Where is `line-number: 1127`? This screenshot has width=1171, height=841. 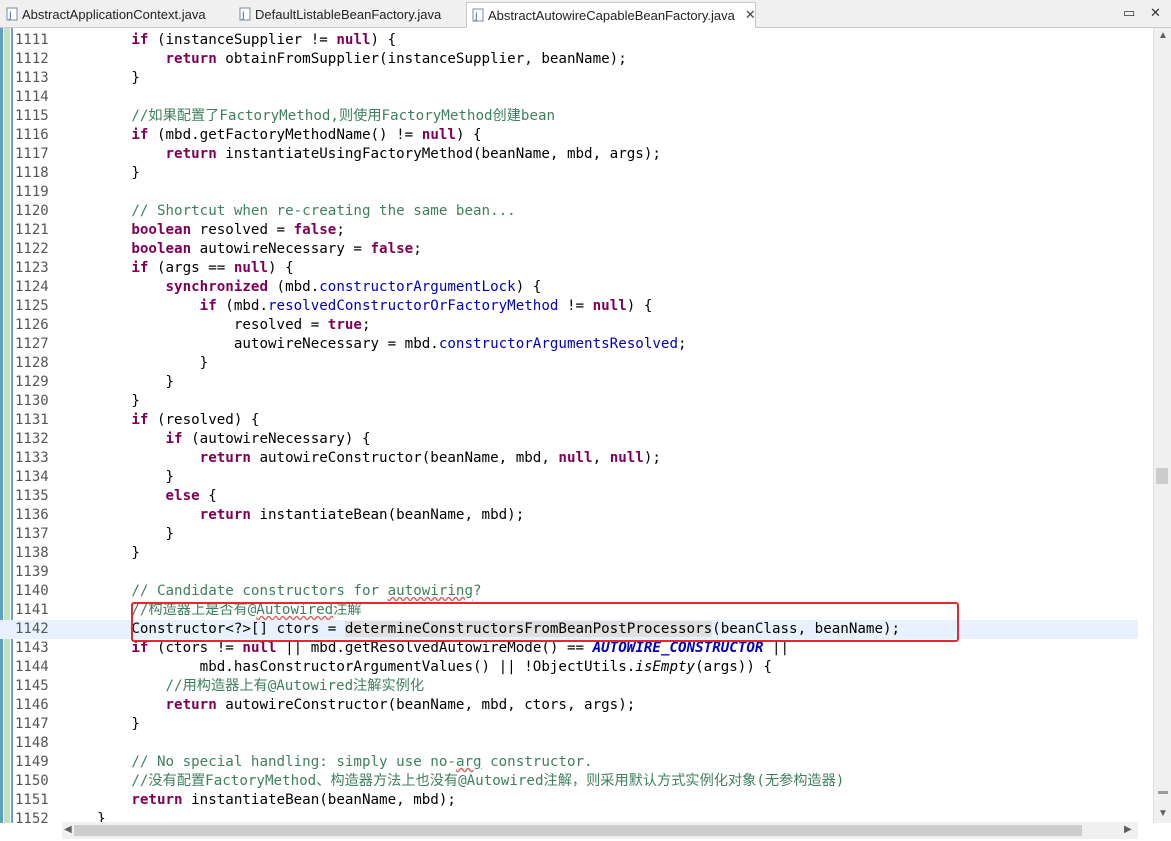 line-number: 1127 is located at coordinates (32, 344).